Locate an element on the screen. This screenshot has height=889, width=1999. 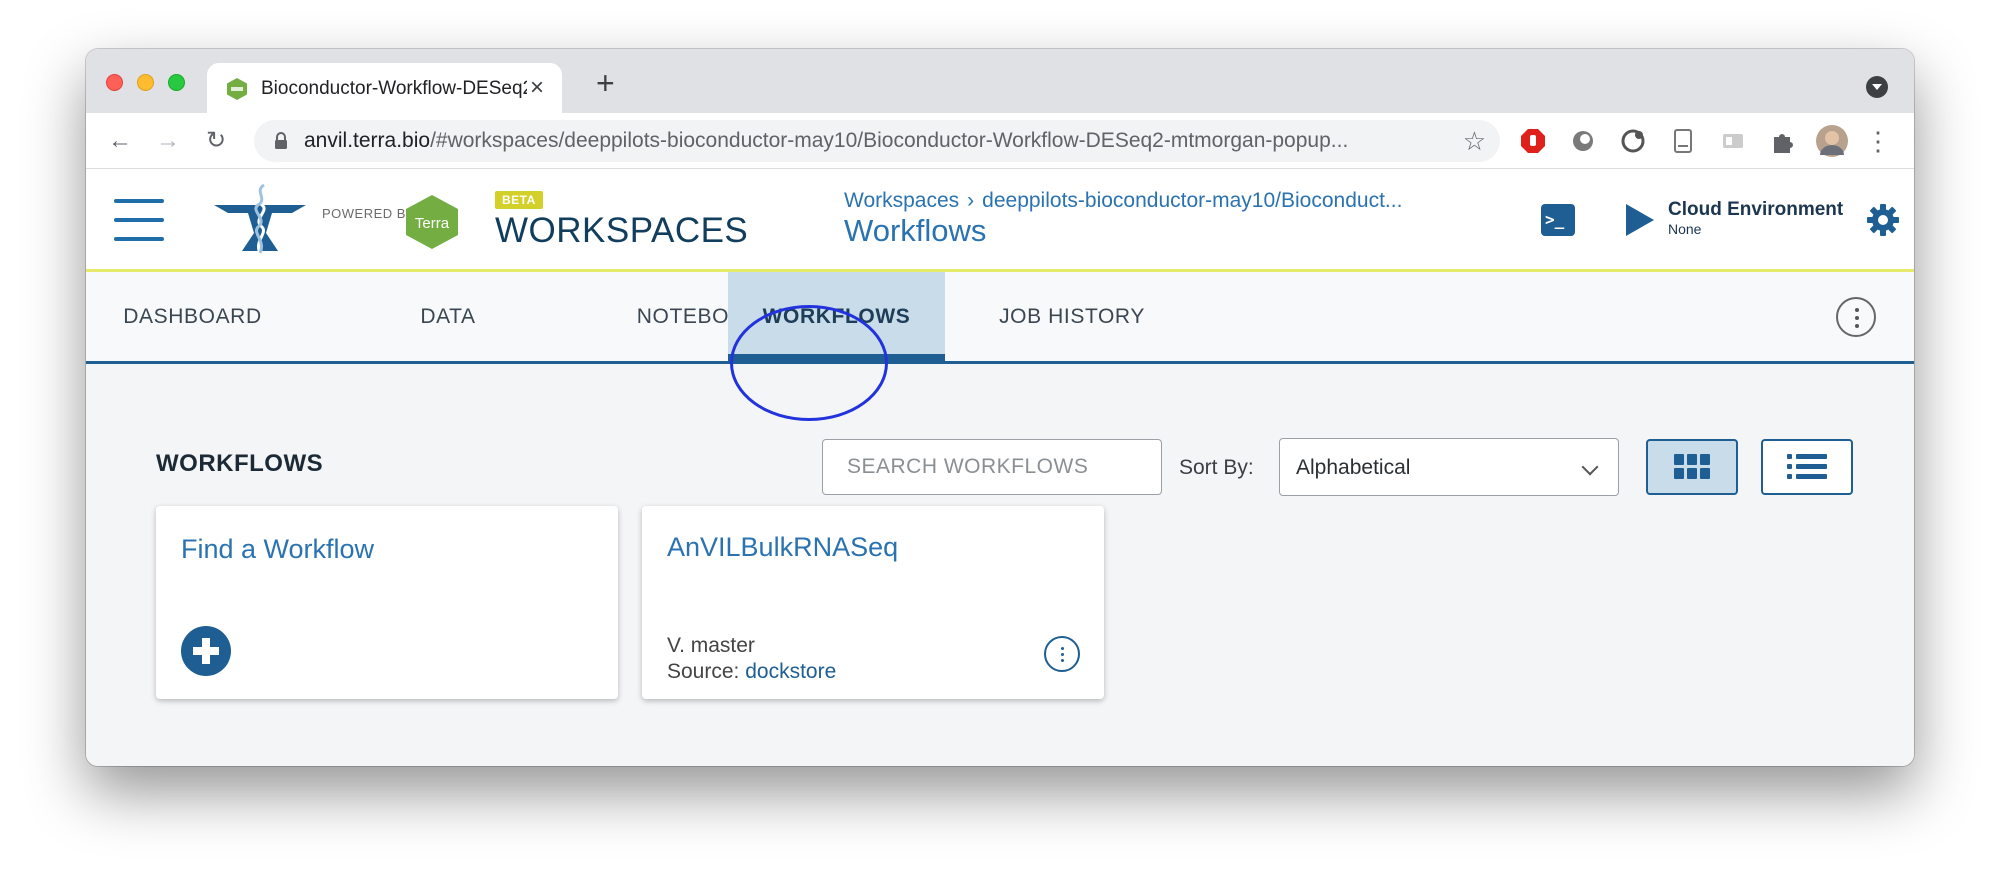
app-title: WORKSPACES is located at coordinates (622, 230).